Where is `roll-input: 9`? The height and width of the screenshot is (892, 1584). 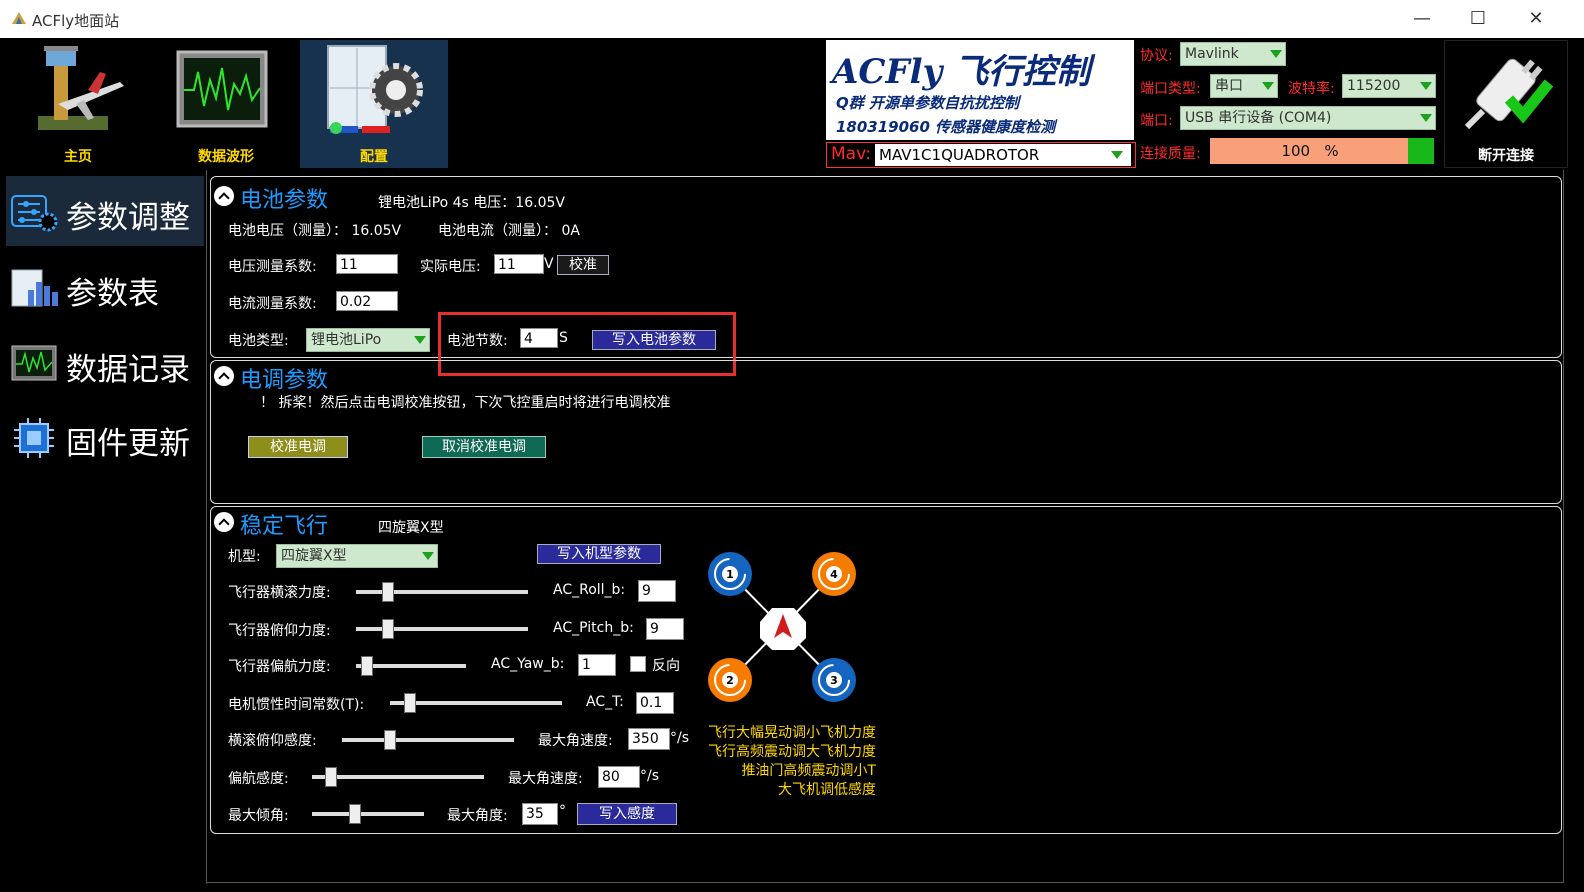
roll-input: 9 is located at coordinates (657, 591).